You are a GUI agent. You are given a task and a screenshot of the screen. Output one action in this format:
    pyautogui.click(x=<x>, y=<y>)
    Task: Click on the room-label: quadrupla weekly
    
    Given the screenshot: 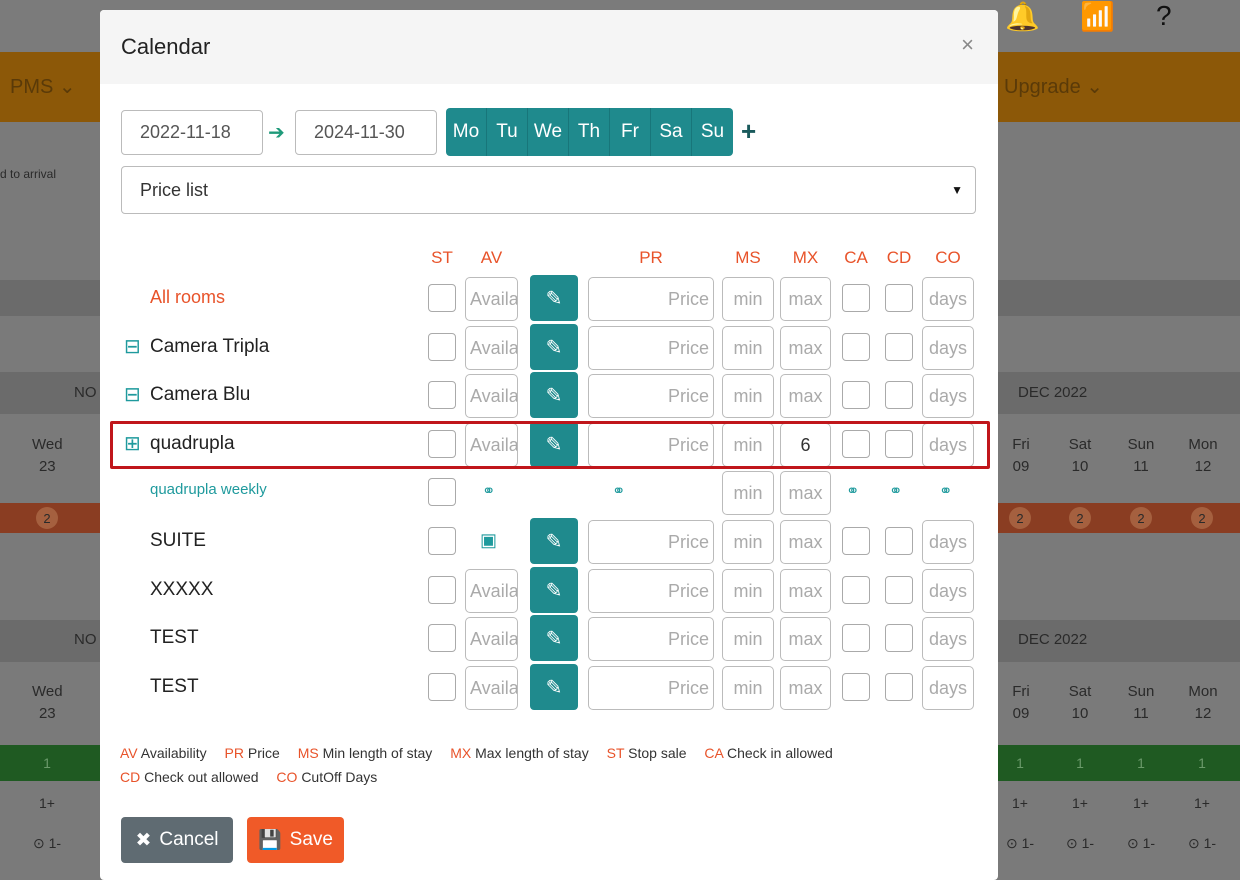 What is the action you would take?
    pyautogui.click(x=208, y=489)
    